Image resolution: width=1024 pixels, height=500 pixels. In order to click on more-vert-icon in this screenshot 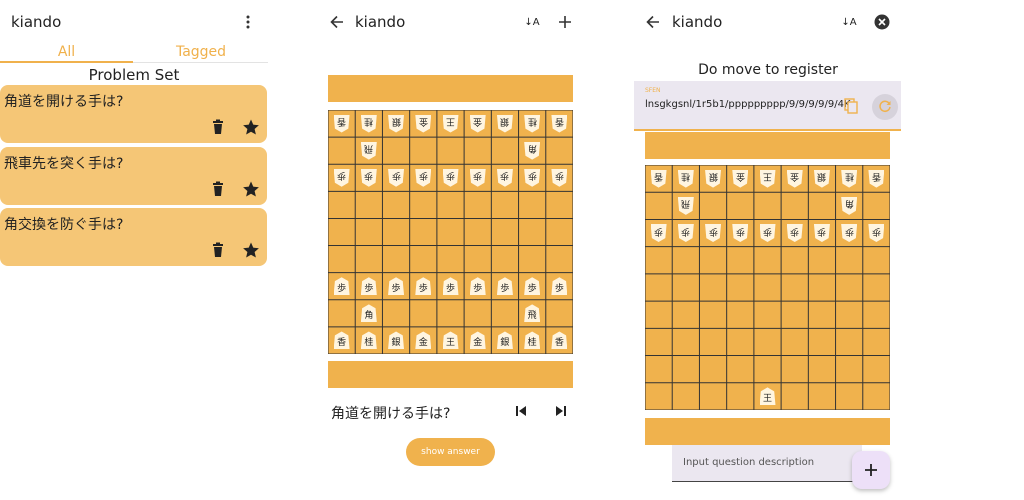, I will do `click(248, 22)`.